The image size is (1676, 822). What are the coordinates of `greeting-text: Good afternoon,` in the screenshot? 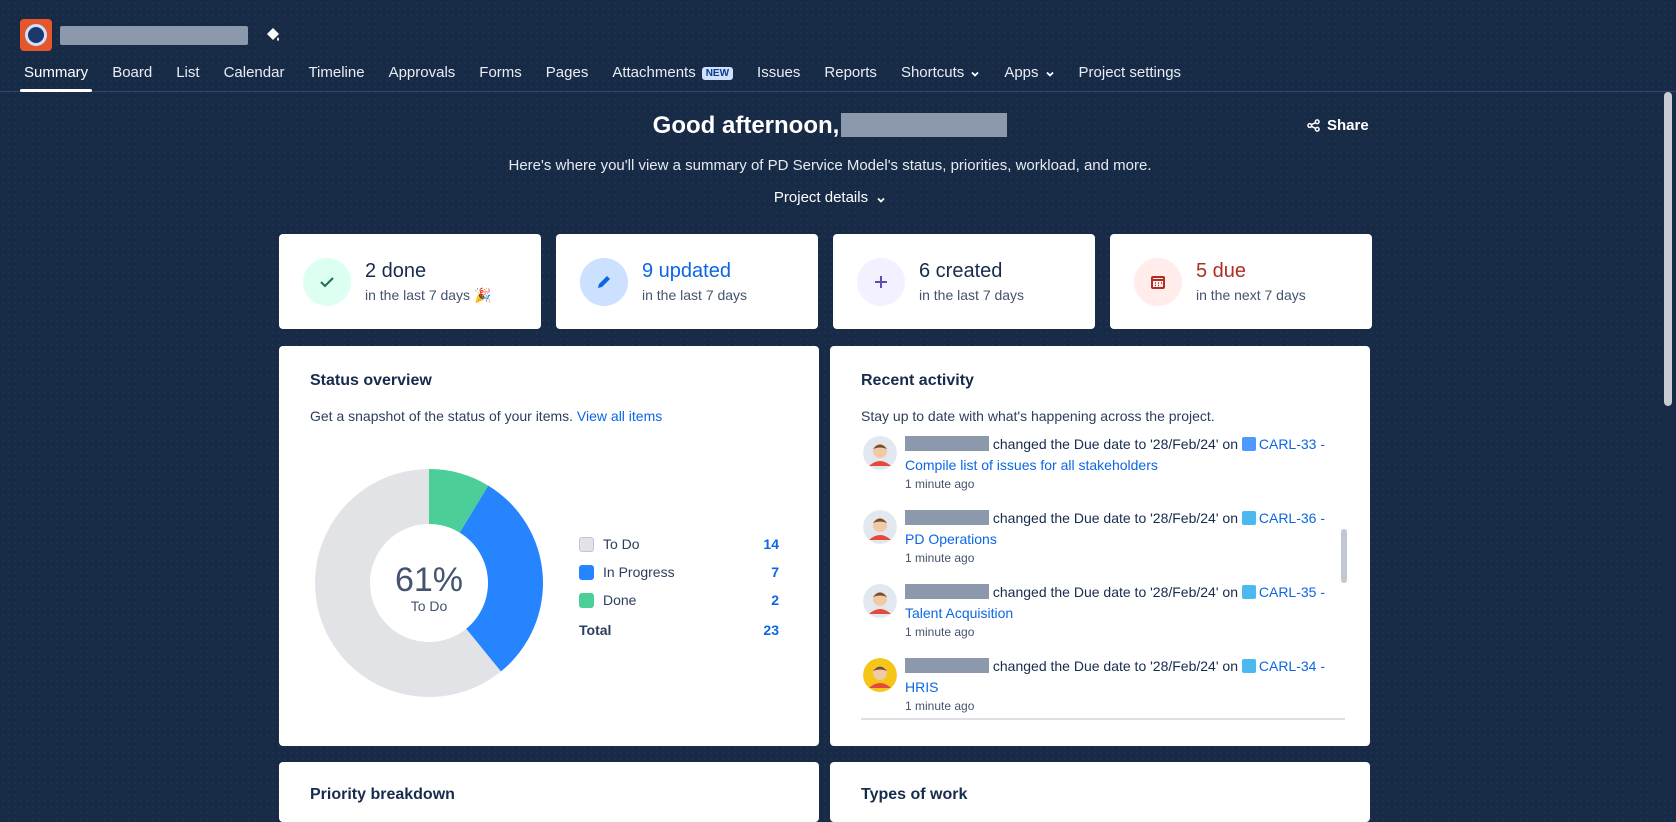 It's located at (746, 125).